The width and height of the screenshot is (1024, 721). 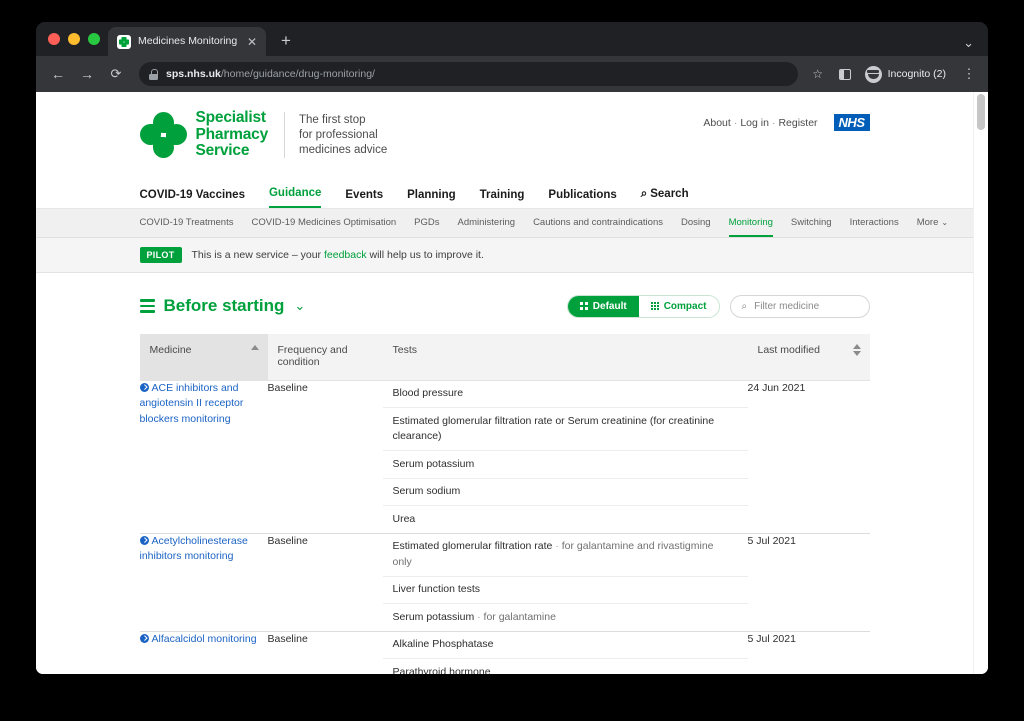 I want to click on nav-planning: Planning, so click(x=431, y=198).